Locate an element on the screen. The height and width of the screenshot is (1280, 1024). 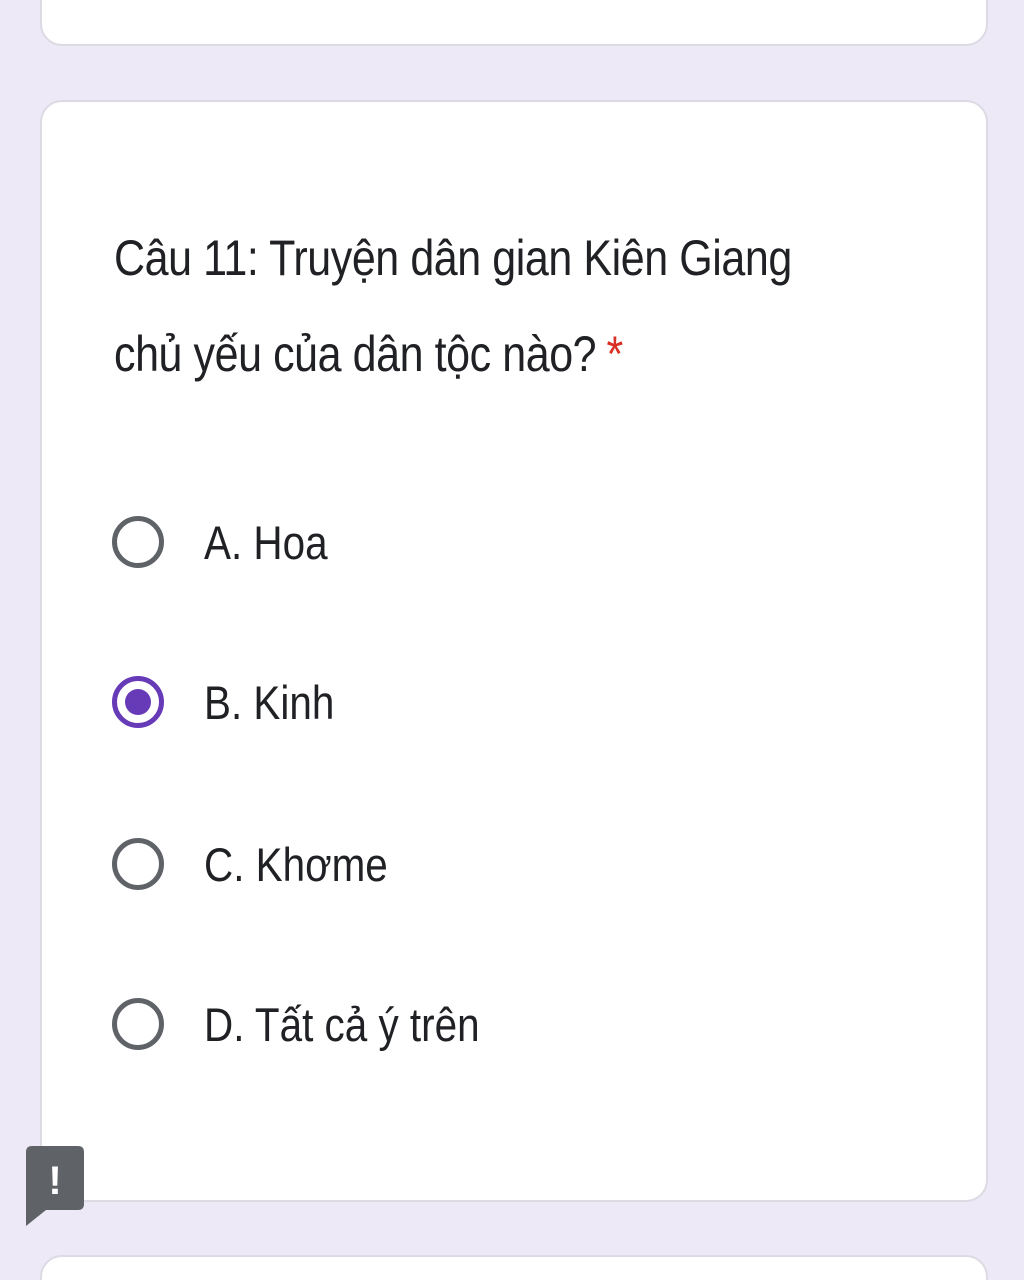
option-b: B. Kinh is located at coordinates (462, 702).